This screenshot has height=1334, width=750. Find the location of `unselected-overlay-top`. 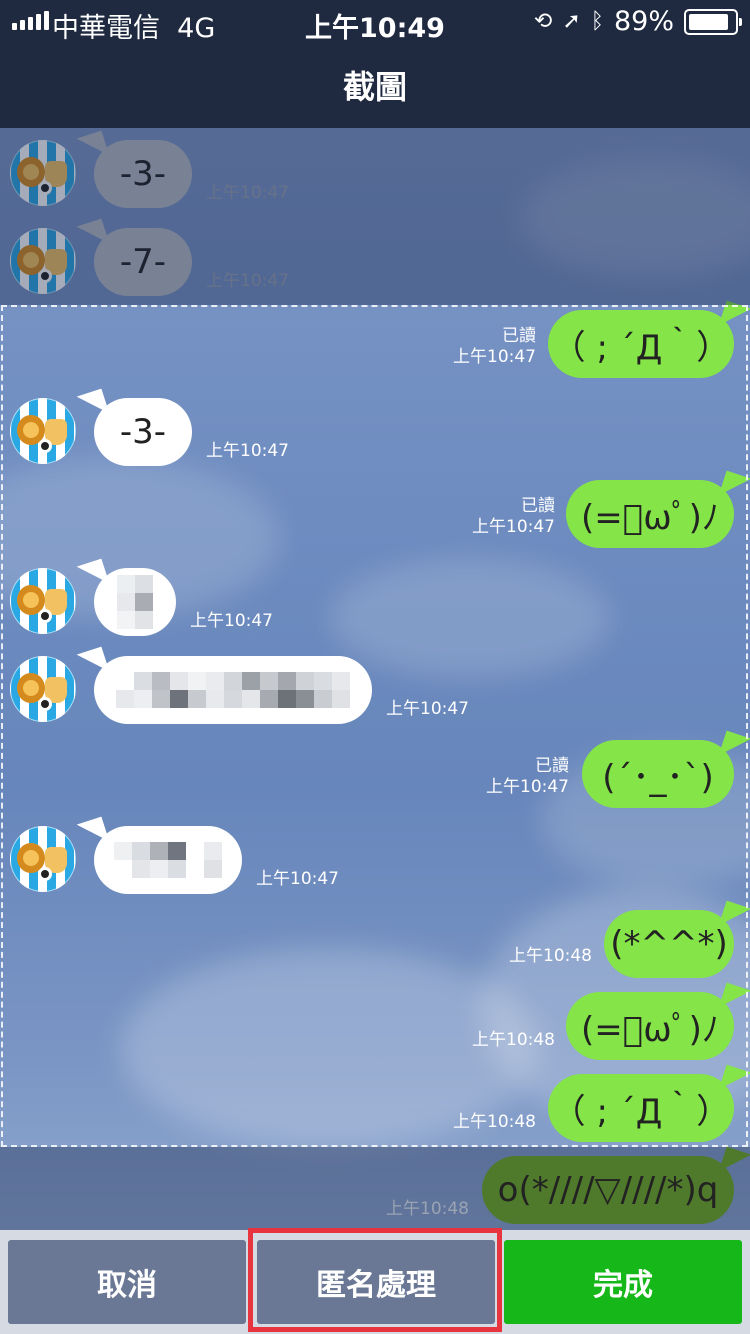

unselected-overlay-top is located at coordinates (375, 216).